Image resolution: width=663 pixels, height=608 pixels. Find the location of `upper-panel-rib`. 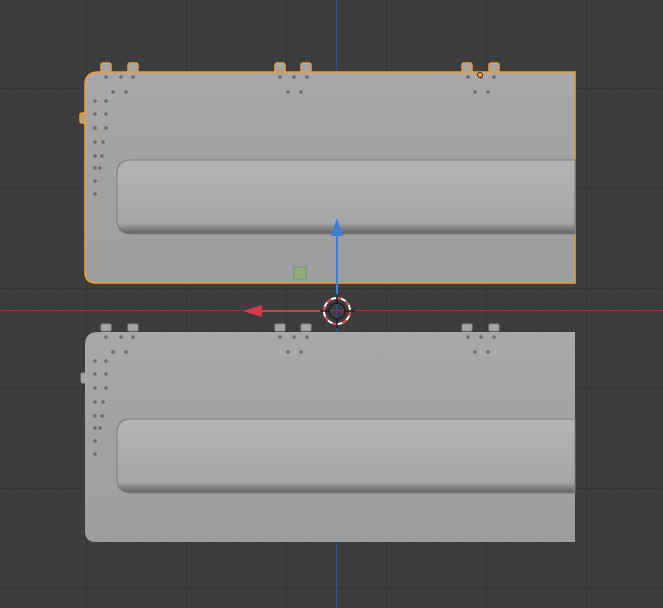

upper-panel-rib is located at coordinates (346, 197).